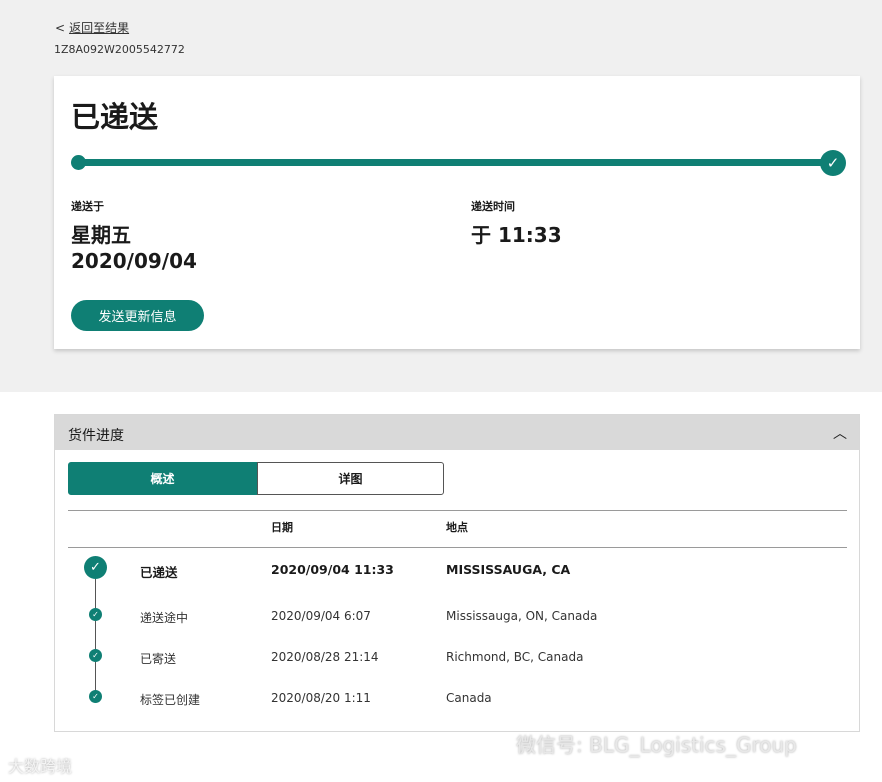 Image resolution: width=882 pixels, height=782 pixels. I want to click on event-datetime: 2020/09/04 6:07, so click(321, 616).